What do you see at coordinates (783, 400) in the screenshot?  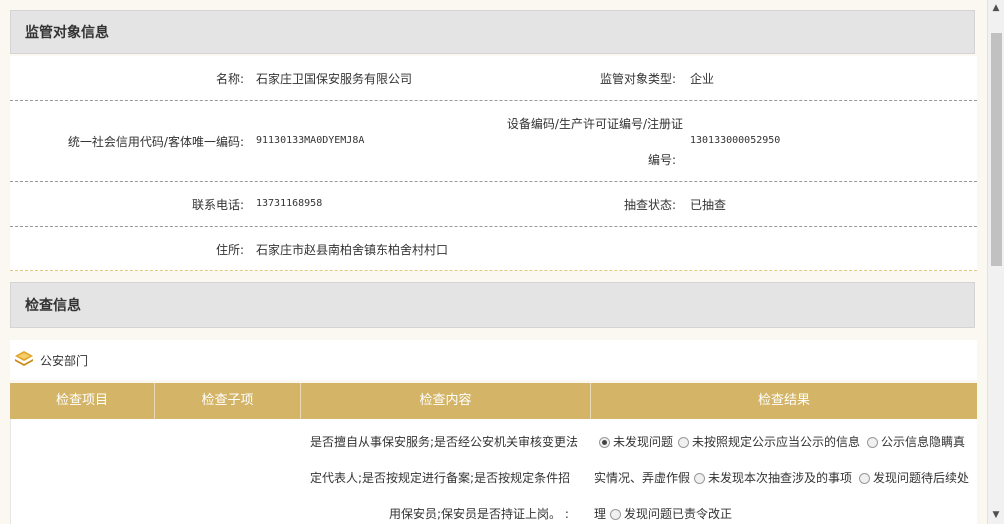 I see `header-result: 检查结果` at bounding box center [783, 400].